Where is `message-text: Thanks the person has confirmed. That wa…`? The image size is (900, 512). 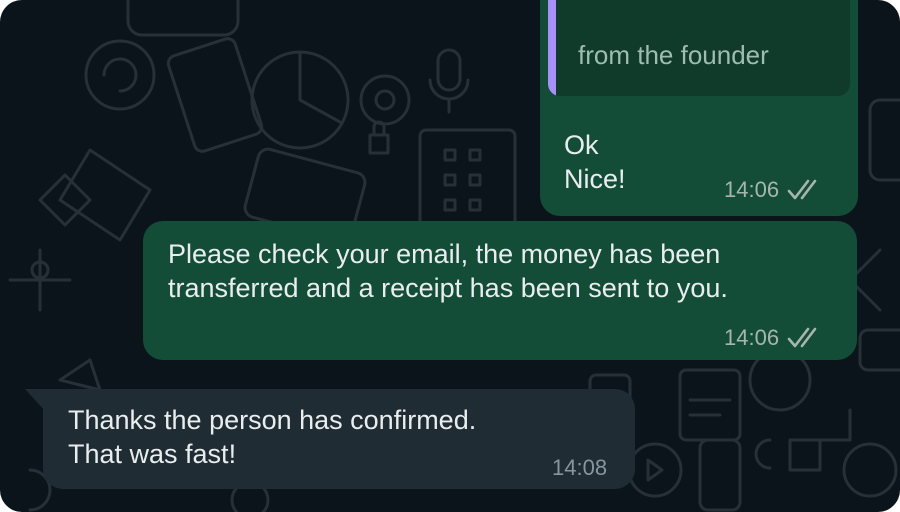 message-text: Thanks the person has confirmed. That wa… is located at coordinates (272, 437).